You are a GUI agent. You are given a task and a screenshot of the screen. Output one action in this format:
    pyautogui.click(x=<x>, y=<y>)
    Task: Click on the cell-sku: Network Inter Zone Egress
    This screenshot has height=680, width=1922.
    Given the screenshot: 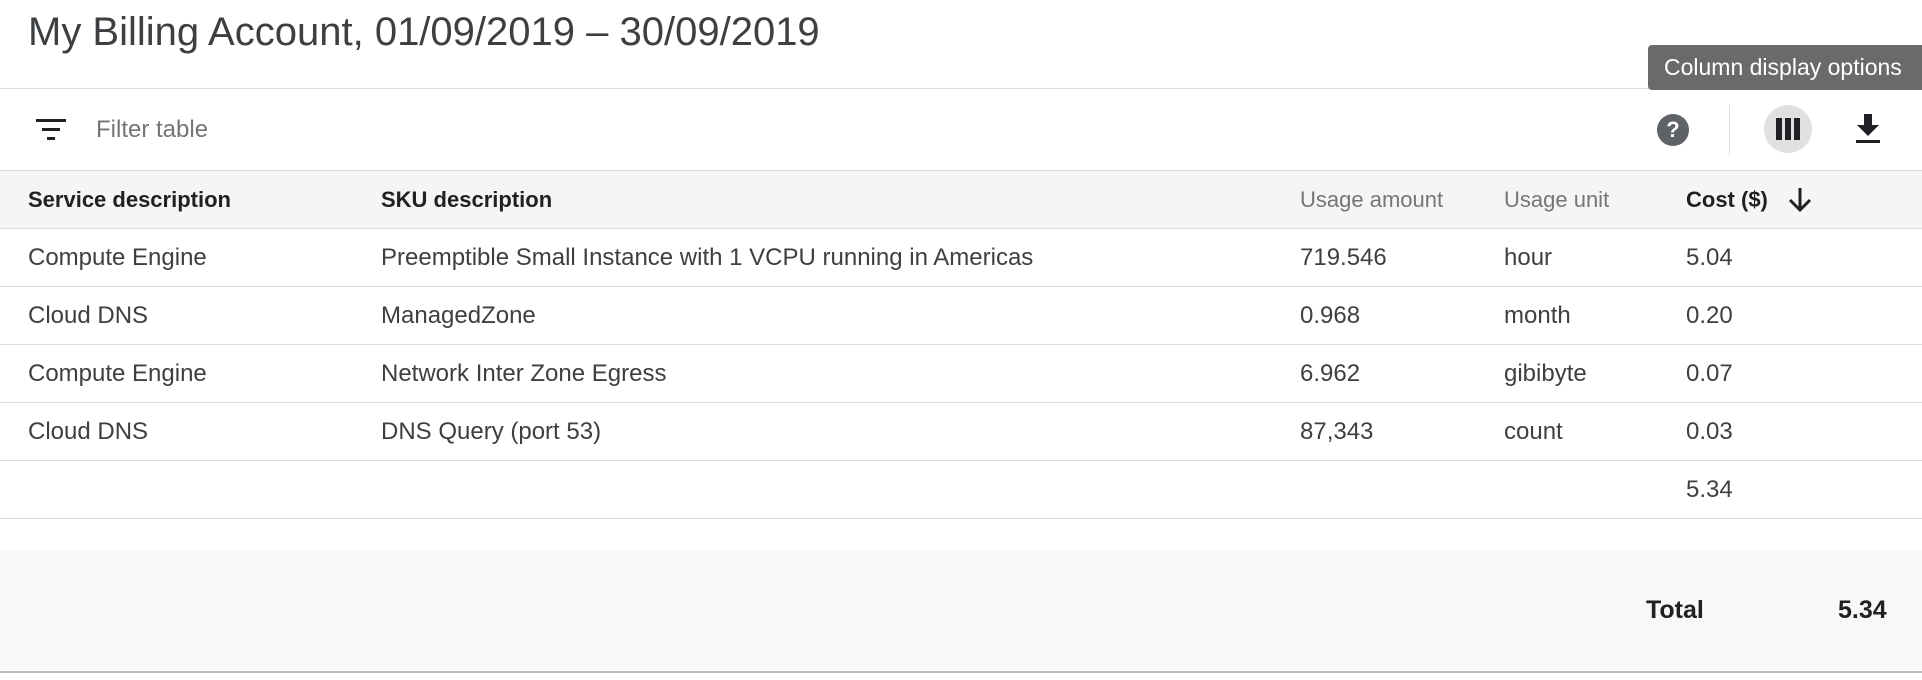 What is the action you would take?
    pyautogui.click(x=524, y=373)
    